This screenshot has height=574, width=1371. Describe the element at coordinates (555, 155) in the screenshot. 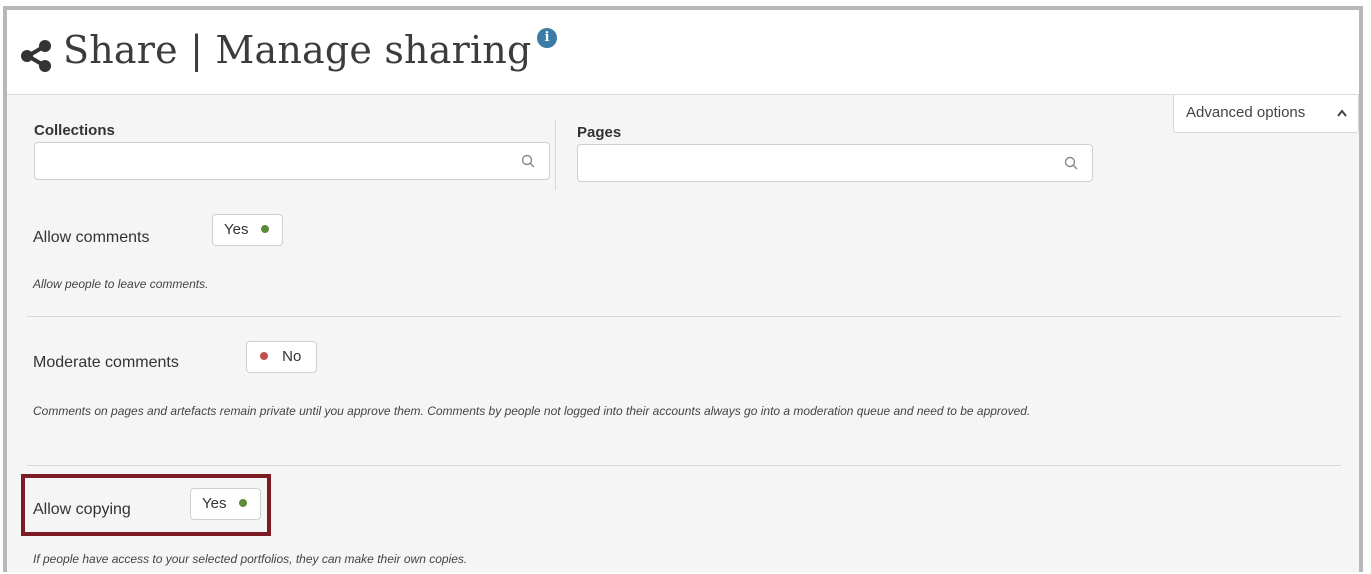

I see `column-divider` at that location.